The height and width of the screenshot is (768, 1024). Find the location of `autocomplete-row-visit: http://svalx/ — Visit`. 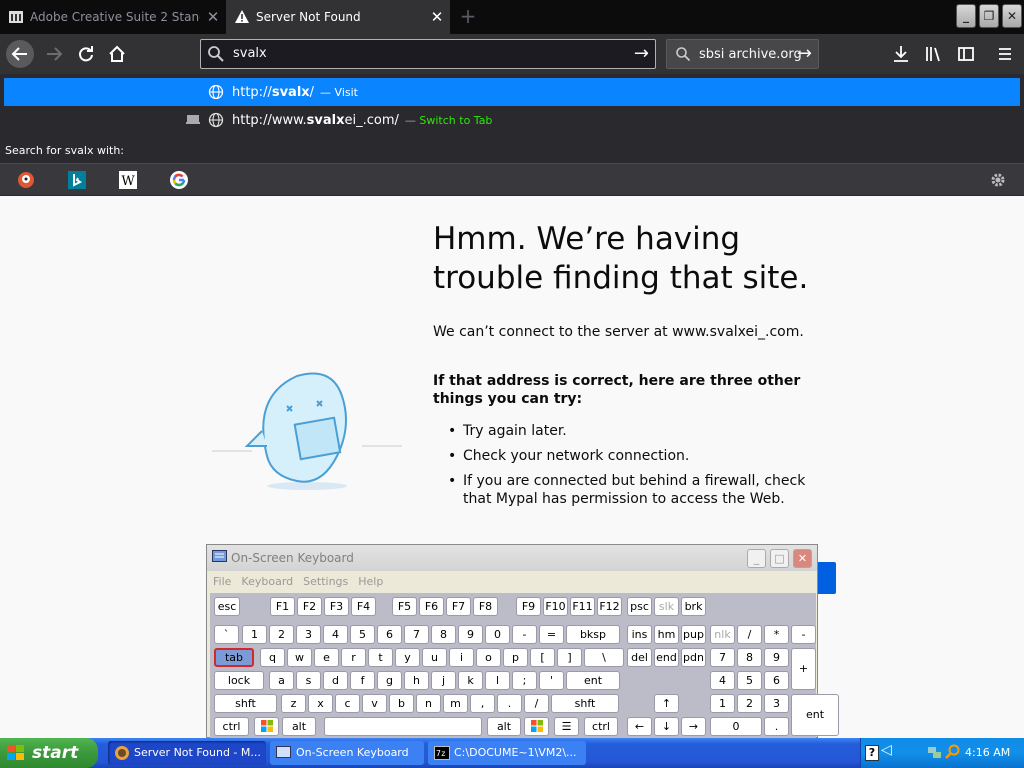

autocomplete-row-visit: http://svalx/ — Visit is located at coordinates (512, 92).